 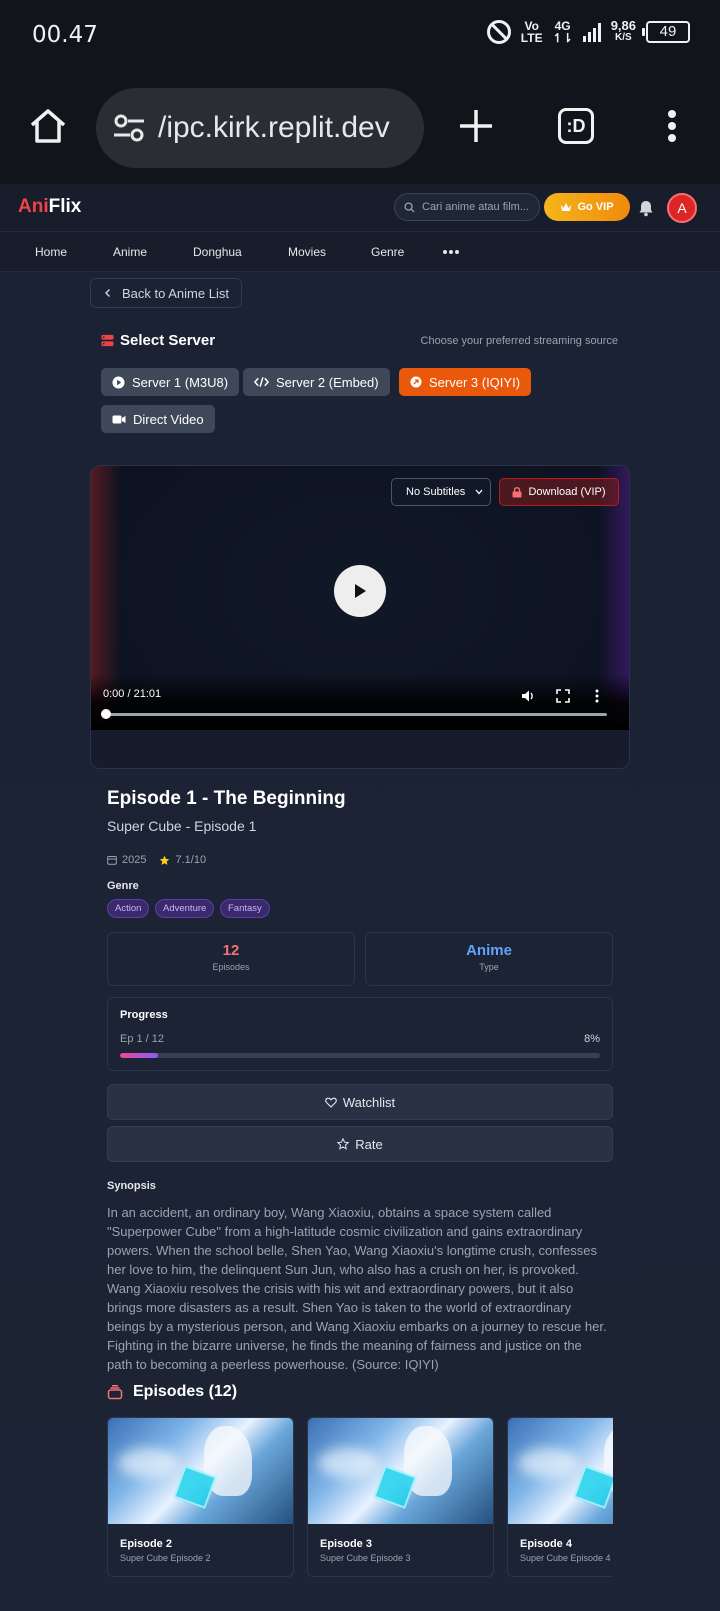 What do you see at coordinates (115, 1392) in the screenshot?
I see `layers-icon` at bounding box center [115, 1392].